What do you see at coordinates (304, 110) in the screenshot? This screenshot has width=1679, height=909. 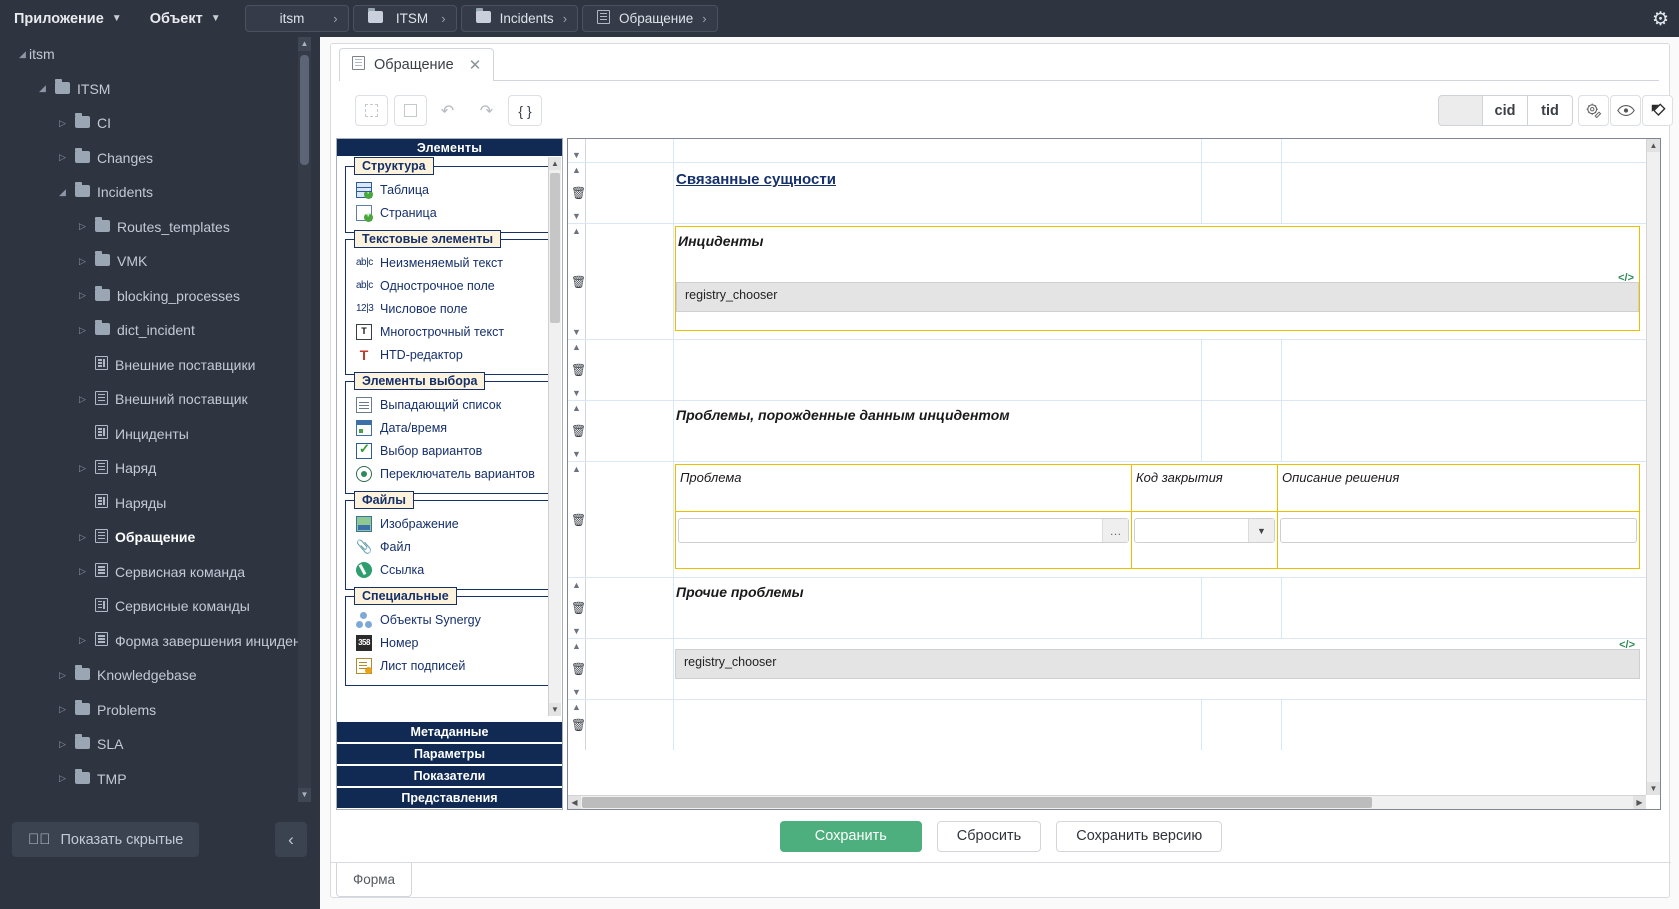 I see `scrollbar-thumb` at bounding box center [304, 110].